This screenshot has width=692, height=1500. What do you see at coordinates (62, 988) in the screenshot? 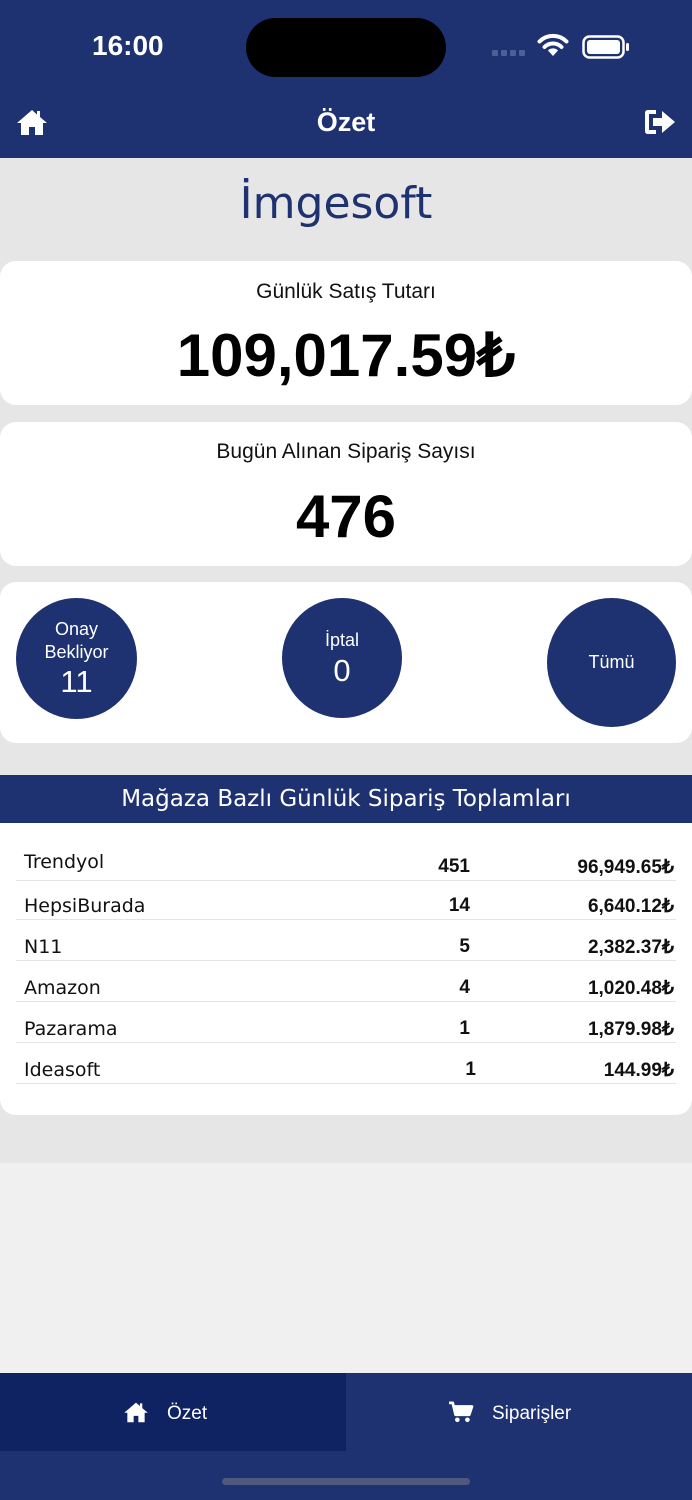
I see `store-name: Amazon` at bounding box center [62, 988].